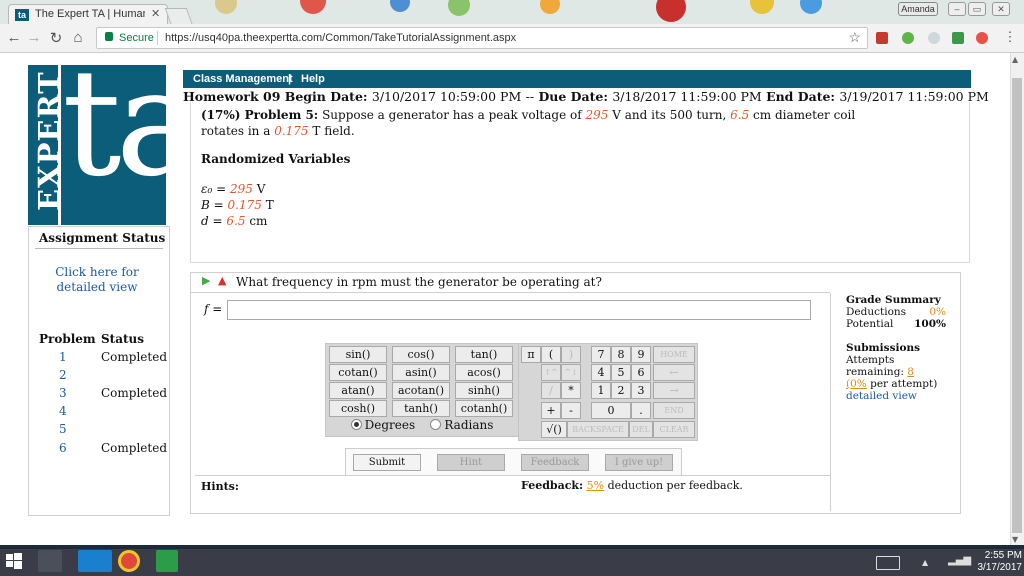 The height and width of the screenshot is (576, 1024). Describe the element at coordinates (233, 189) in the screenshot. I see `variable-emf: ε₀ = 295 V` at that location.